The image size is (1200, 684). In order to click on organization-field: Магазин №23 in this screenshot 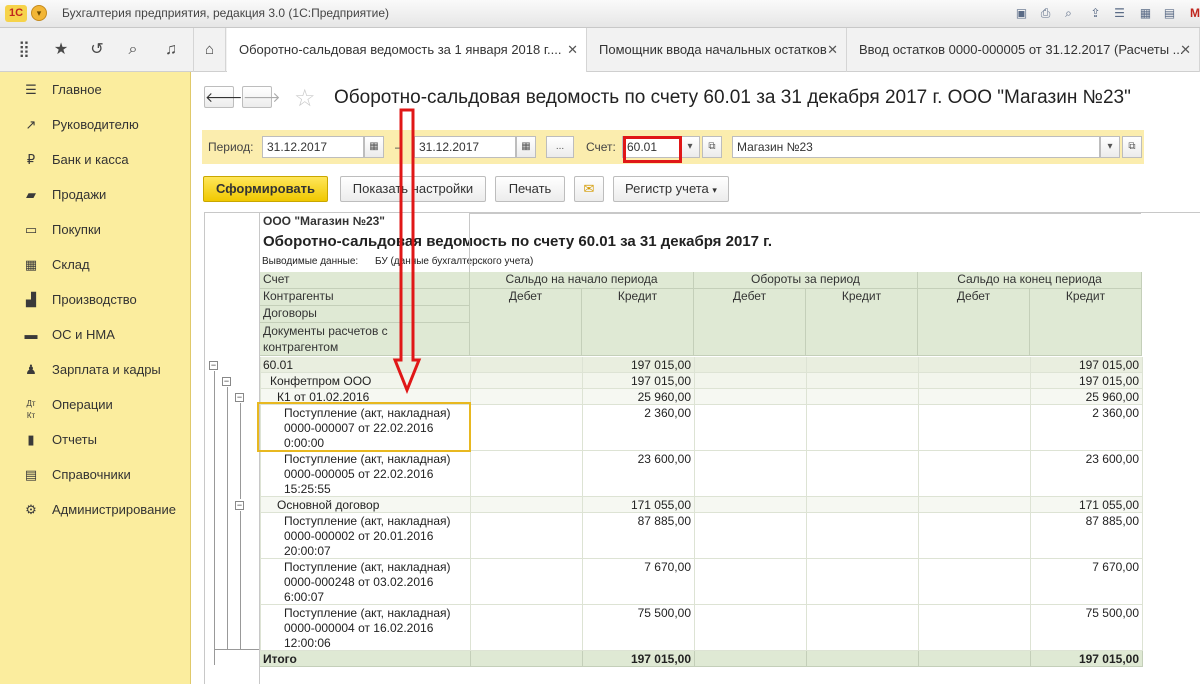, I will do `click(916, 147)`.